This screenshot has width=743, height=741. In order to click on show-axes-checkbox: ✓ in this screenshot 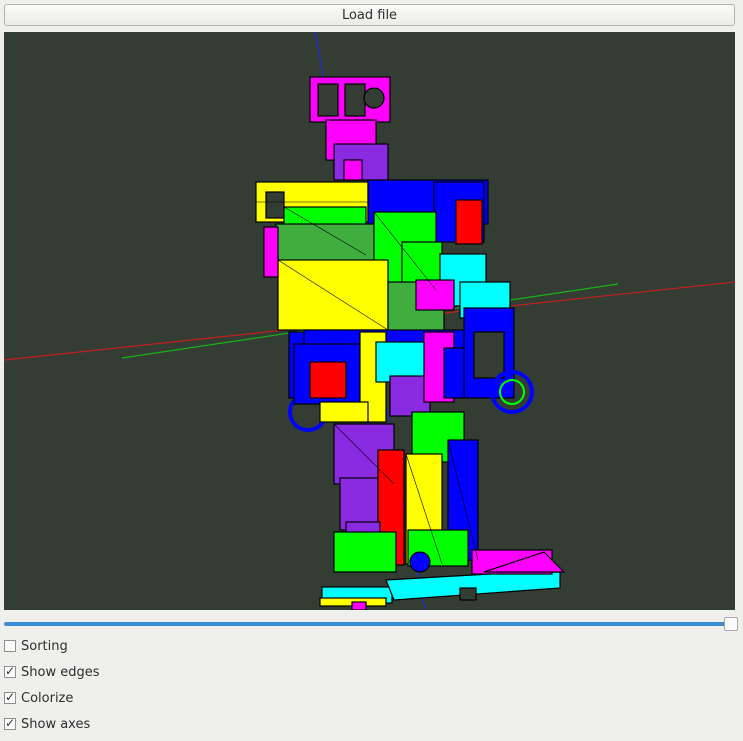, I will do `click(10, 723)`.